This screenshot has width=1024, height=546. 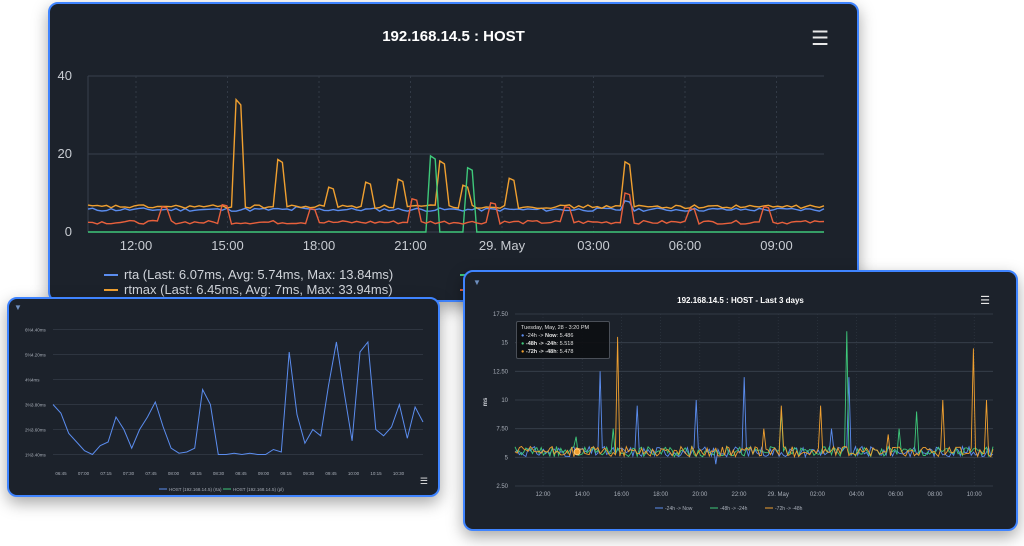 I want to click on x-tick-label: 21:00, so click(x=410, y=245).